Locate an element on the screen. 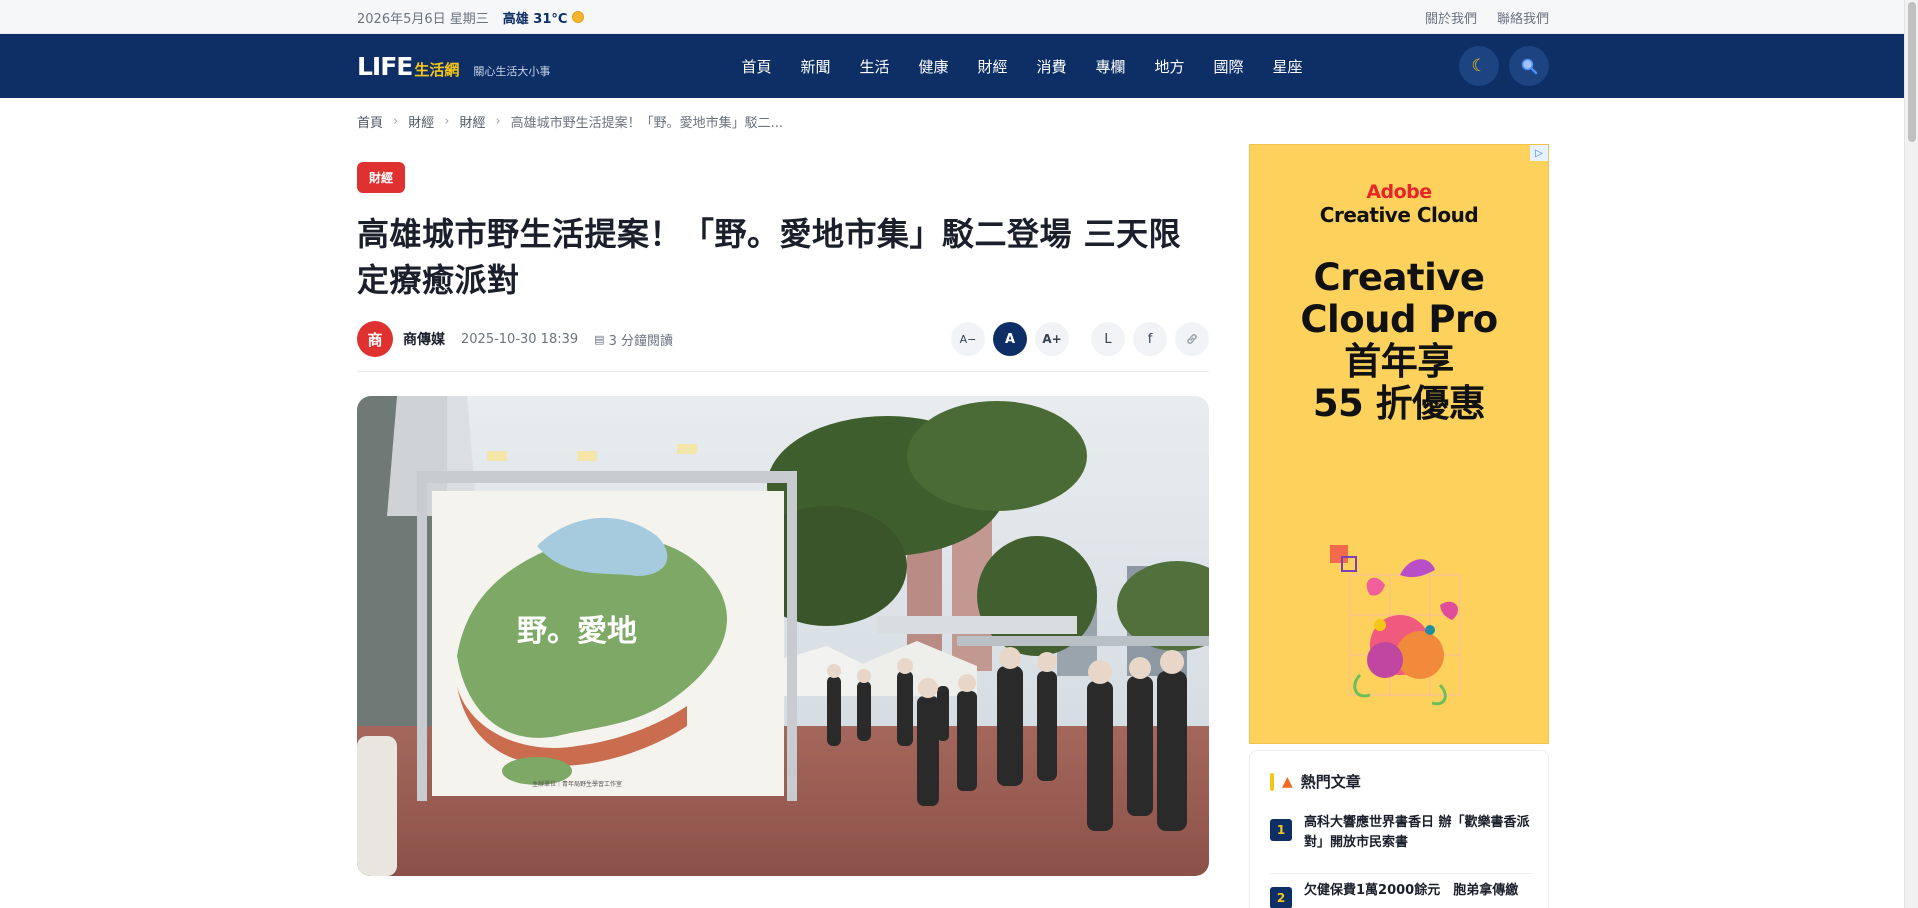  nav-item-horoscope: 星座 is located at coordinates (1287, 66).